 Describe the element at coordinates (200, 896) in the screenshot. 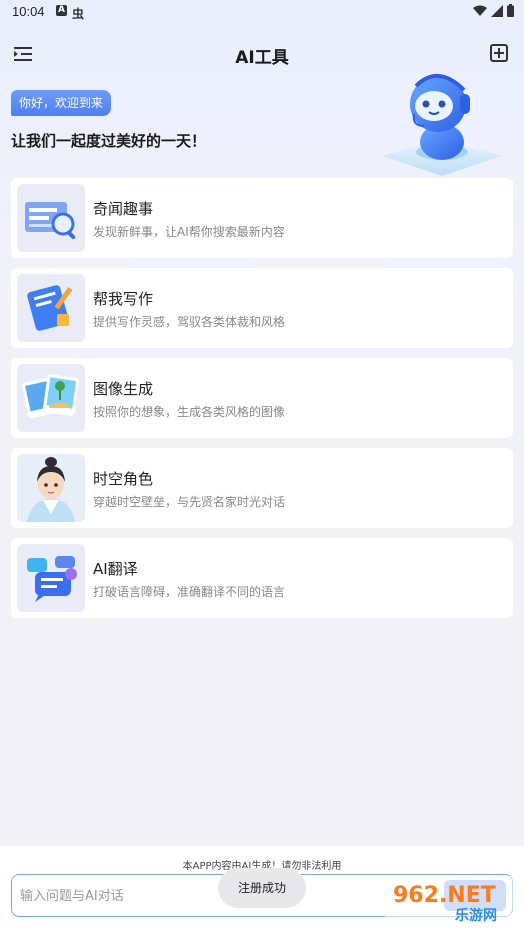

I see `chat-input` at that location.